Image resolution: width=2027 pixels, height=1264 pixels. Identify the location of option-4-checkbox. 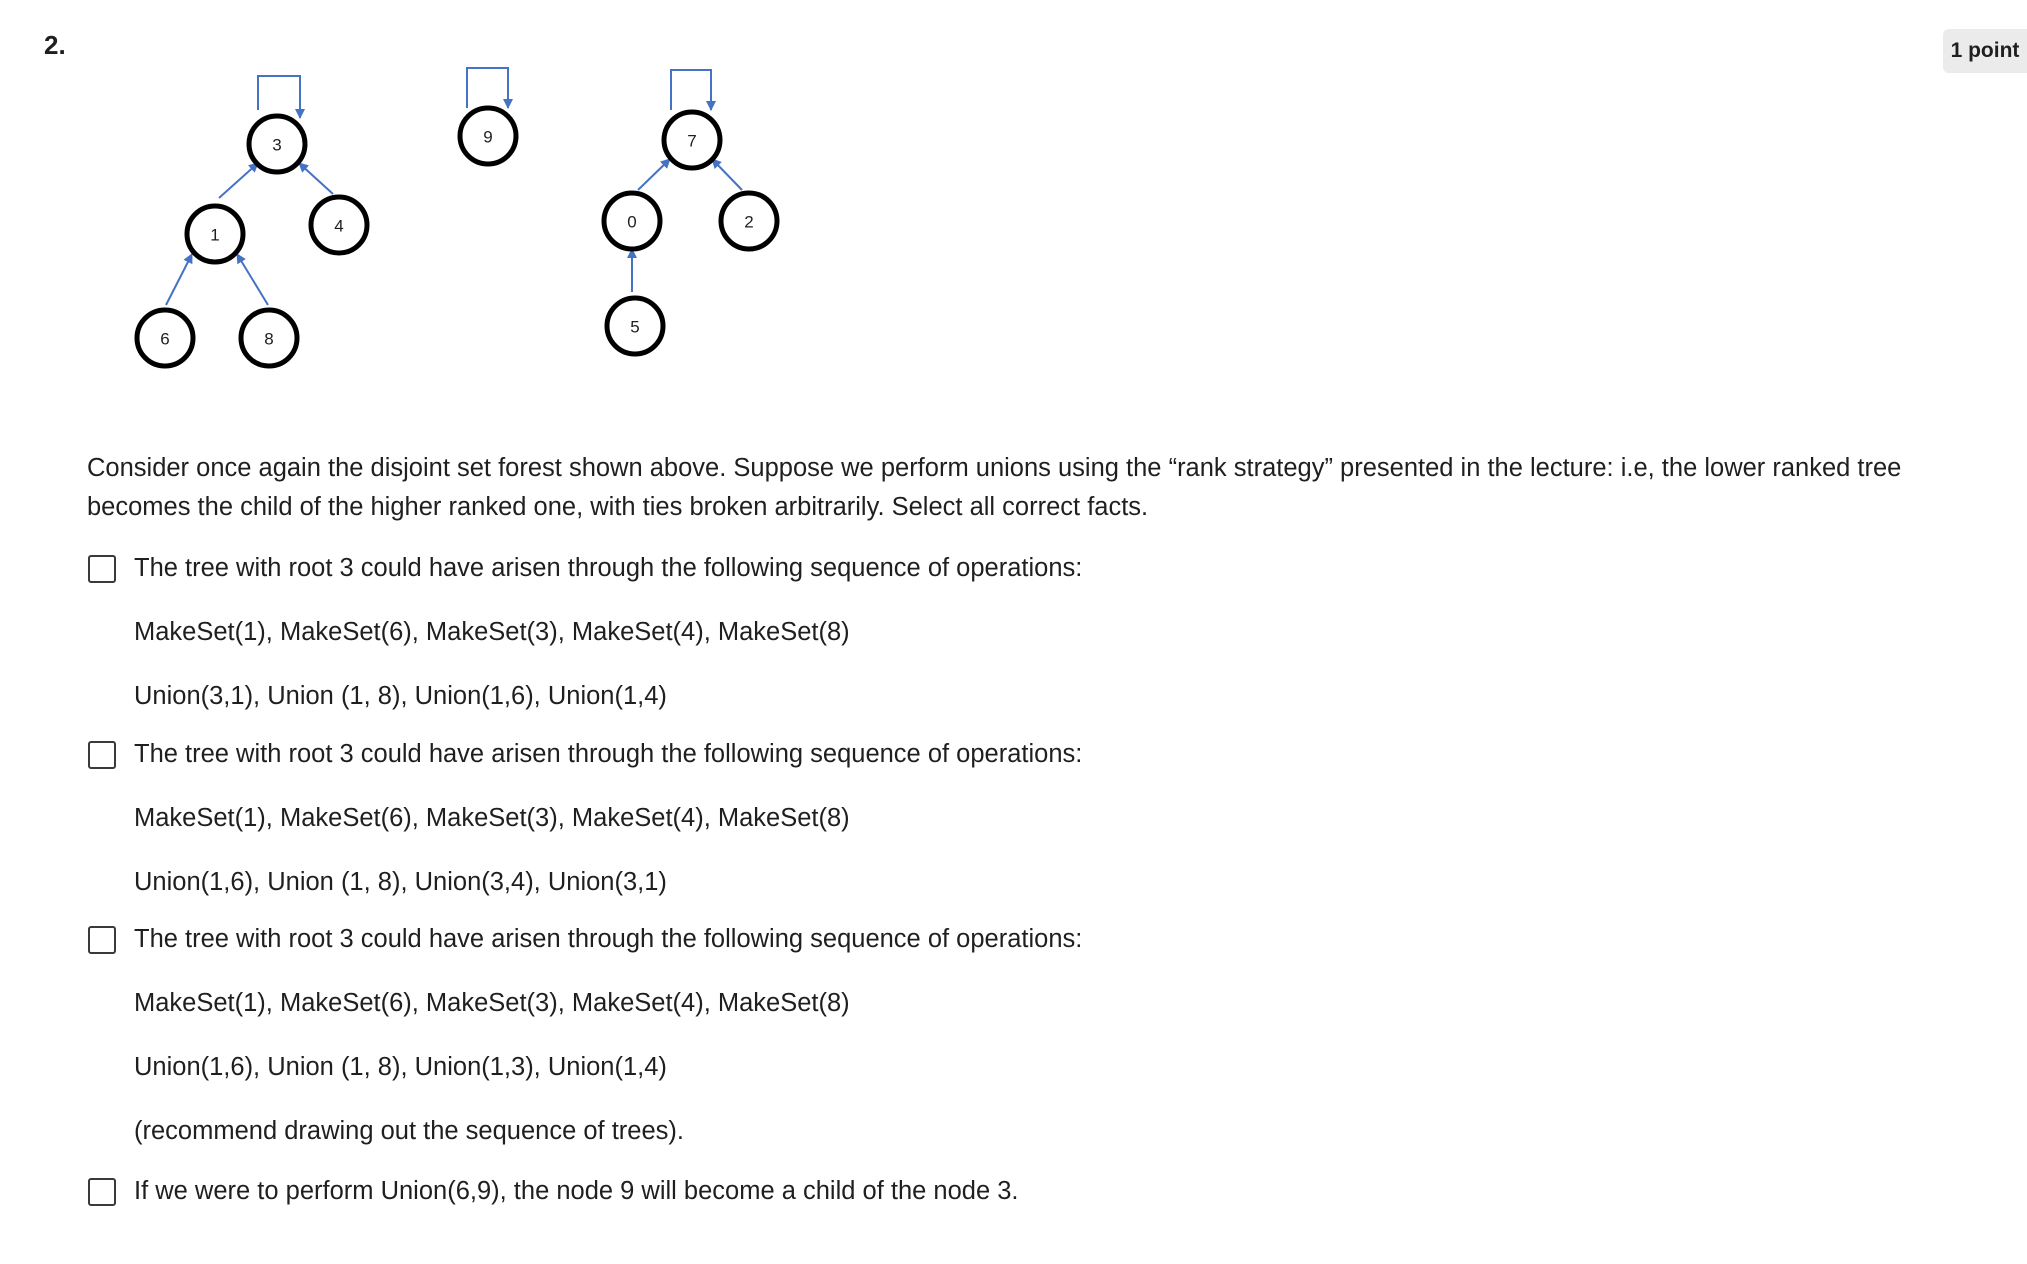
(102, 1192).